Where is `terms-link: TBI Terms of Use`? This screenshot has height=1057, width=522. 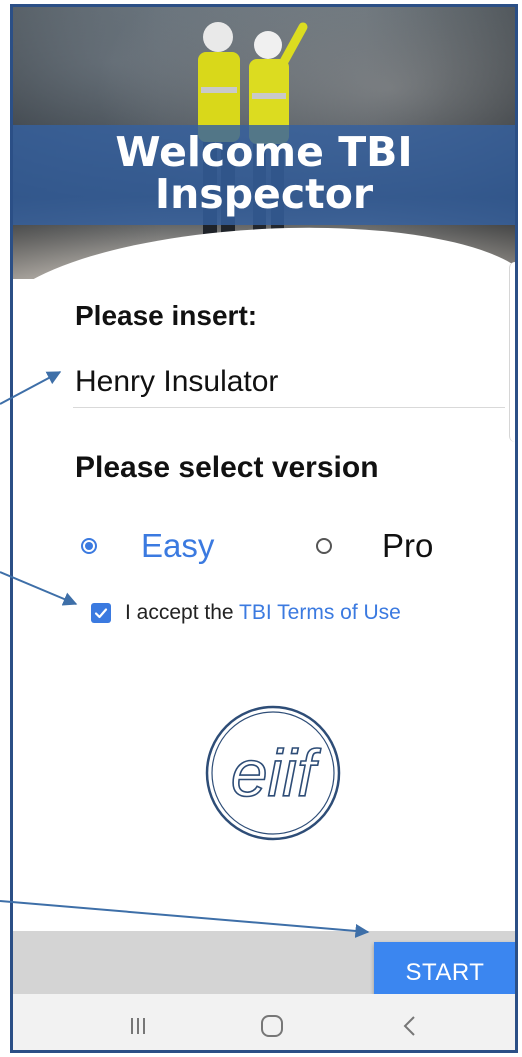
terms-link: TBI Terms of Use is located at coordinates (320, 612).